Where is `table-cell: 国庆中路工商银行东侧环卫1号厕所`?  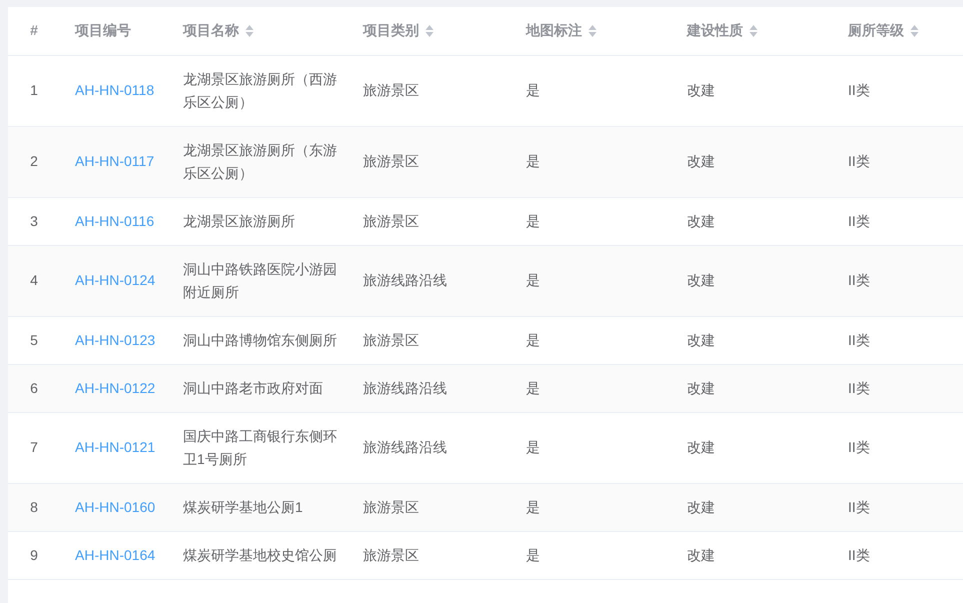 table-cell: 国庆中路工商银行东侧环卫1号厕所 is located at coordinates (260, 447).